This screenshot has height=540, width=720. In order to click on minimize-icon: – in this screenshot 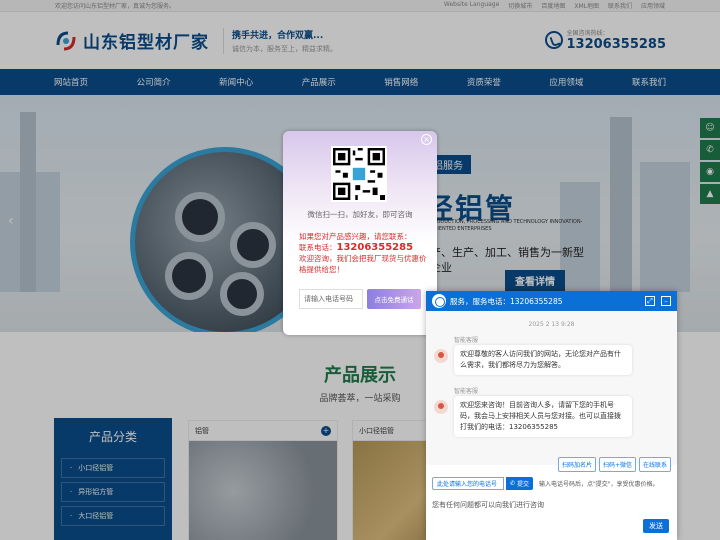, I will do `click(666, 301)`.